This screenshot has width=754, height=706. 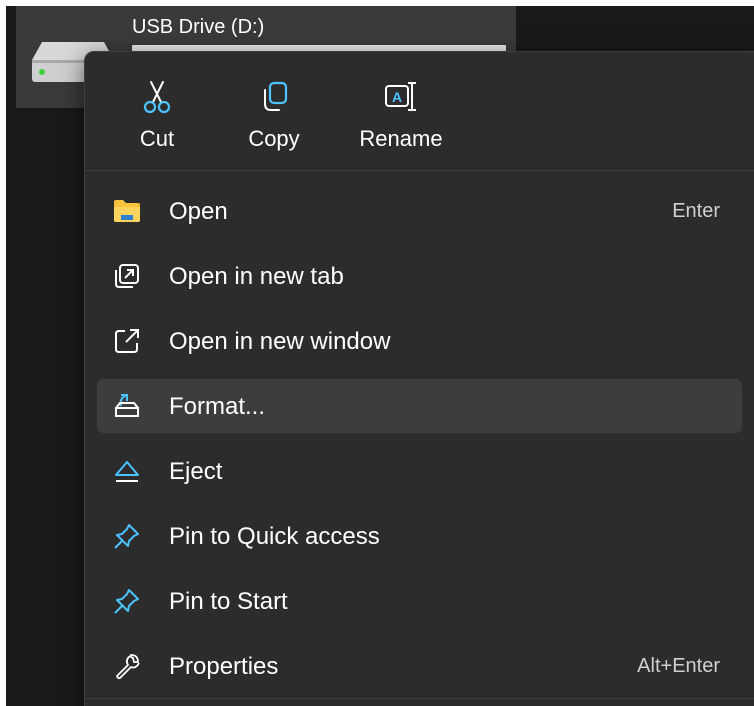 I want to click on new-window-icon, so click(x=127, y=341).